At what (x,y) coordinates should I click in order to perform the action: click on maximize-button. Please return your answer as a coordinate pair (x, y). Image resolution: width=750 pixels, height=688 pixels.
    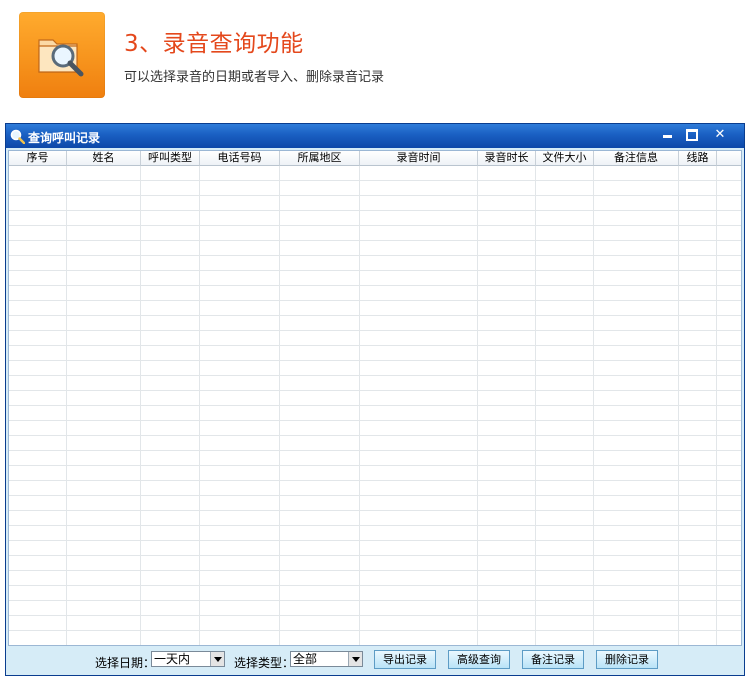
    Looking at the image, I should click on (692, 135).